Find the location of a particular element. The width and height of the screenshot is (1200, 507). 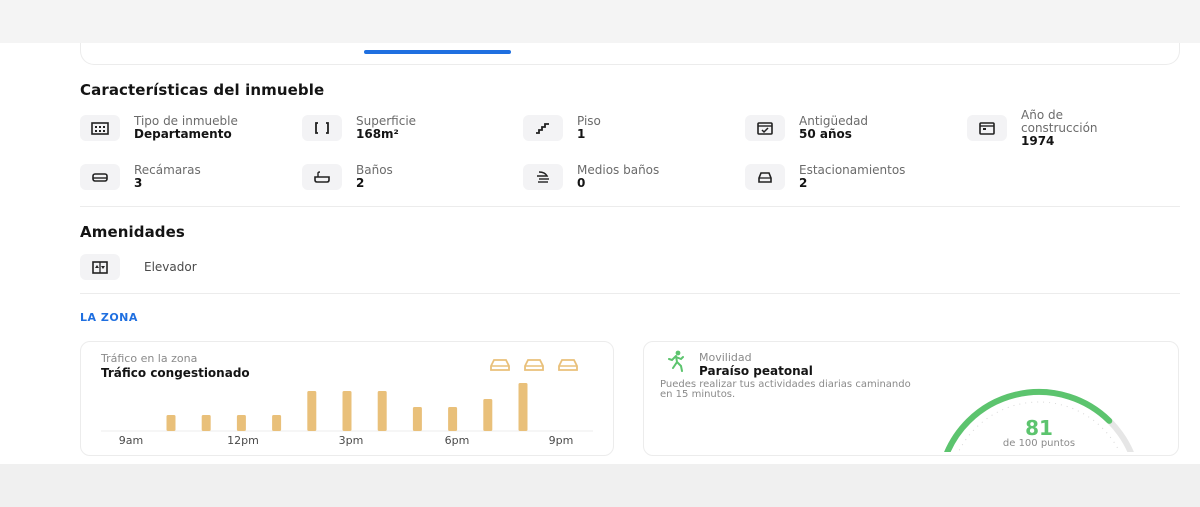

top-band is located at coordinates (600, 21).